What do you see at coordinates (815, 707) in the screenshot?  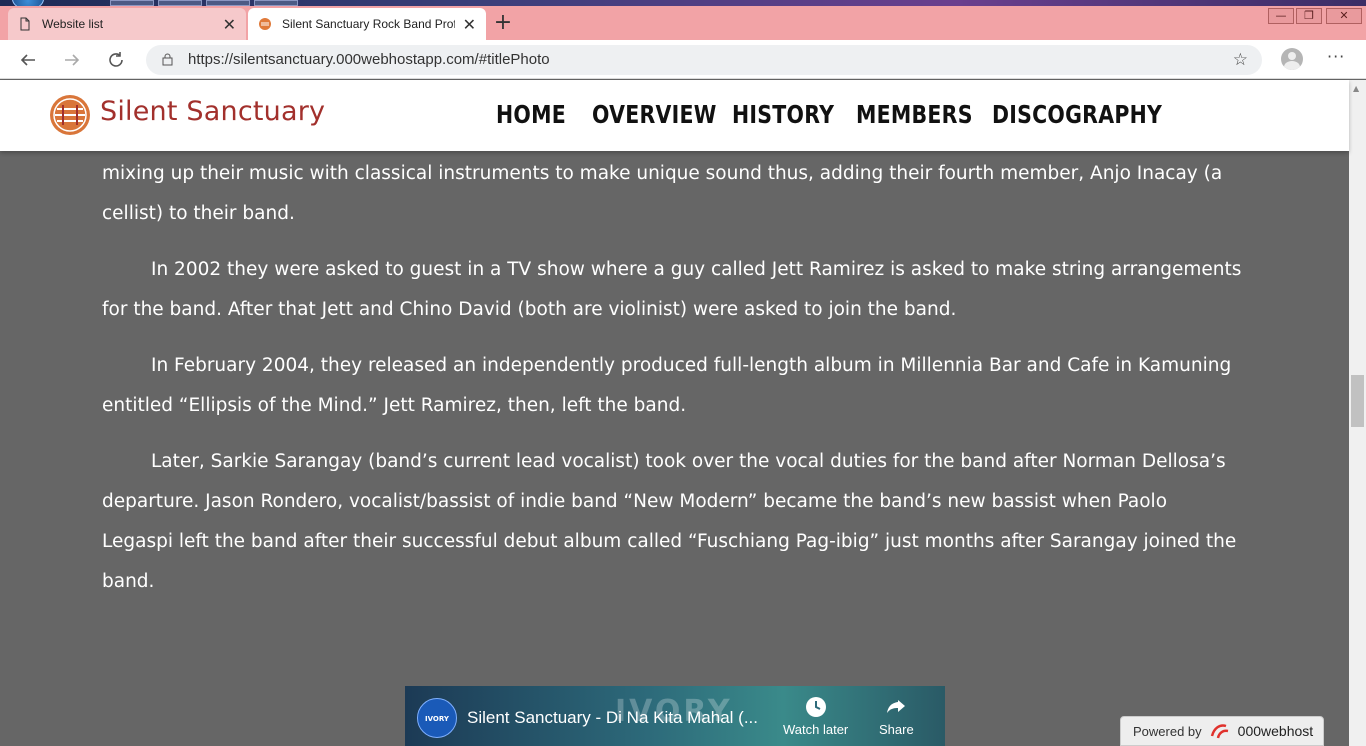 I see `clock-icon` at bounding box center [815, 707].